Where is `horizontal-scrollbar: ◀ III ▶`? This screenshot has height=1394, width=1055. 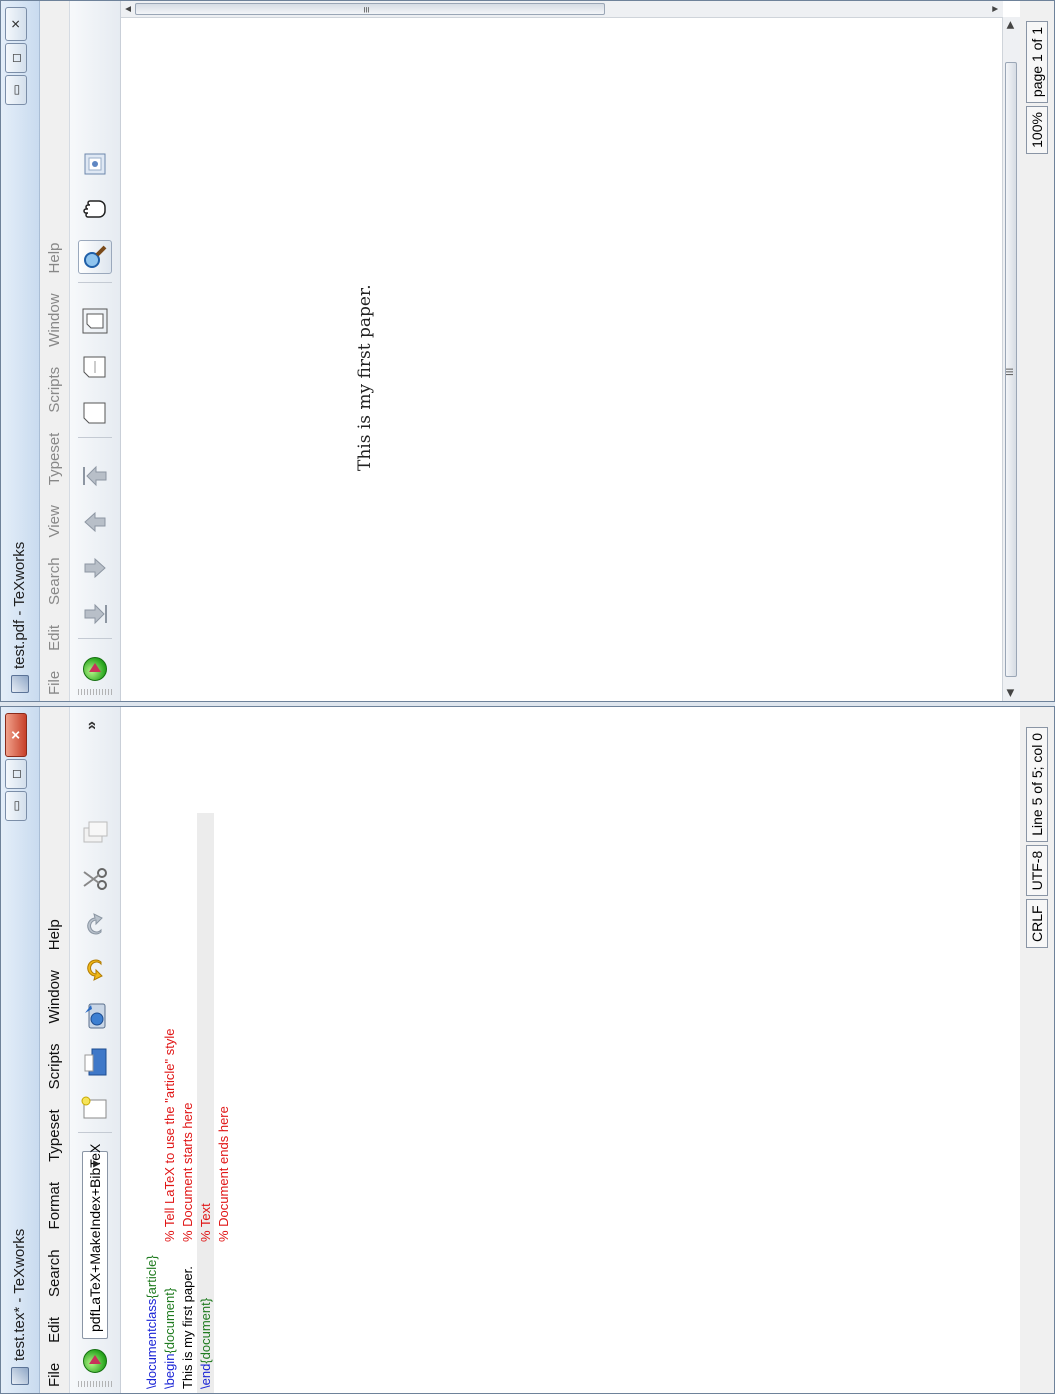 horizontal-scrollbar: ◀ III ▶ is located at coordinates (1011, 359).